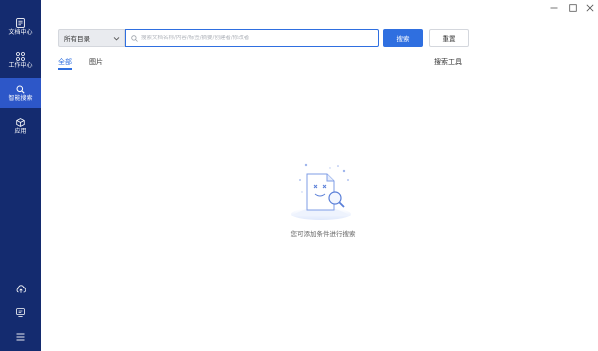  I want to click on directory-select: 所有目录, so click(91, 38).